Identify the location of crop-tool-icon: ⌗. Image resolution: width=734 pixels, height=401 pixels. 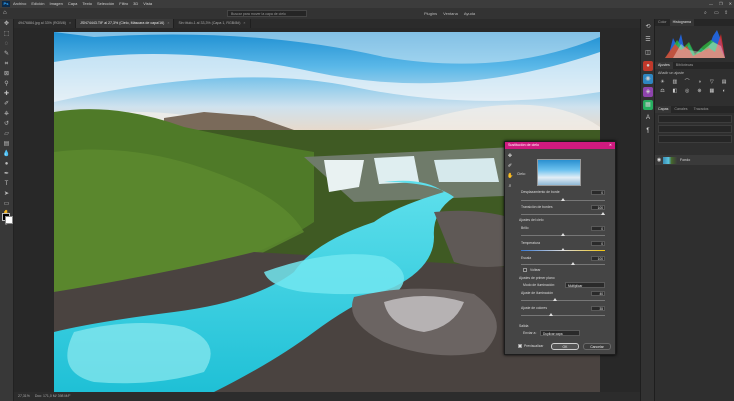
(6, 64).